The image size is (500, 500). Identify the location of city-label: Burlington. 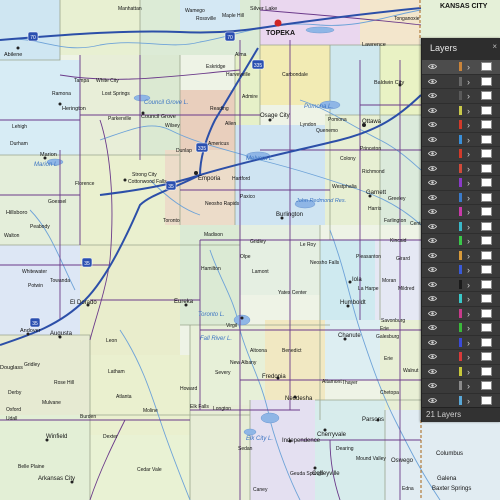
(289, 215).